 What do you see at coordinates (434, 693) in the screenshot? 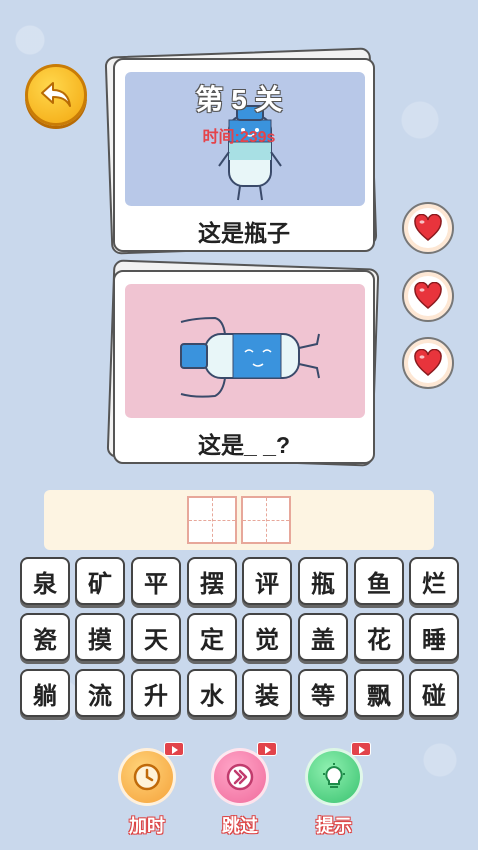
I see `char-key: 碰` at bounding box center [434, 693].